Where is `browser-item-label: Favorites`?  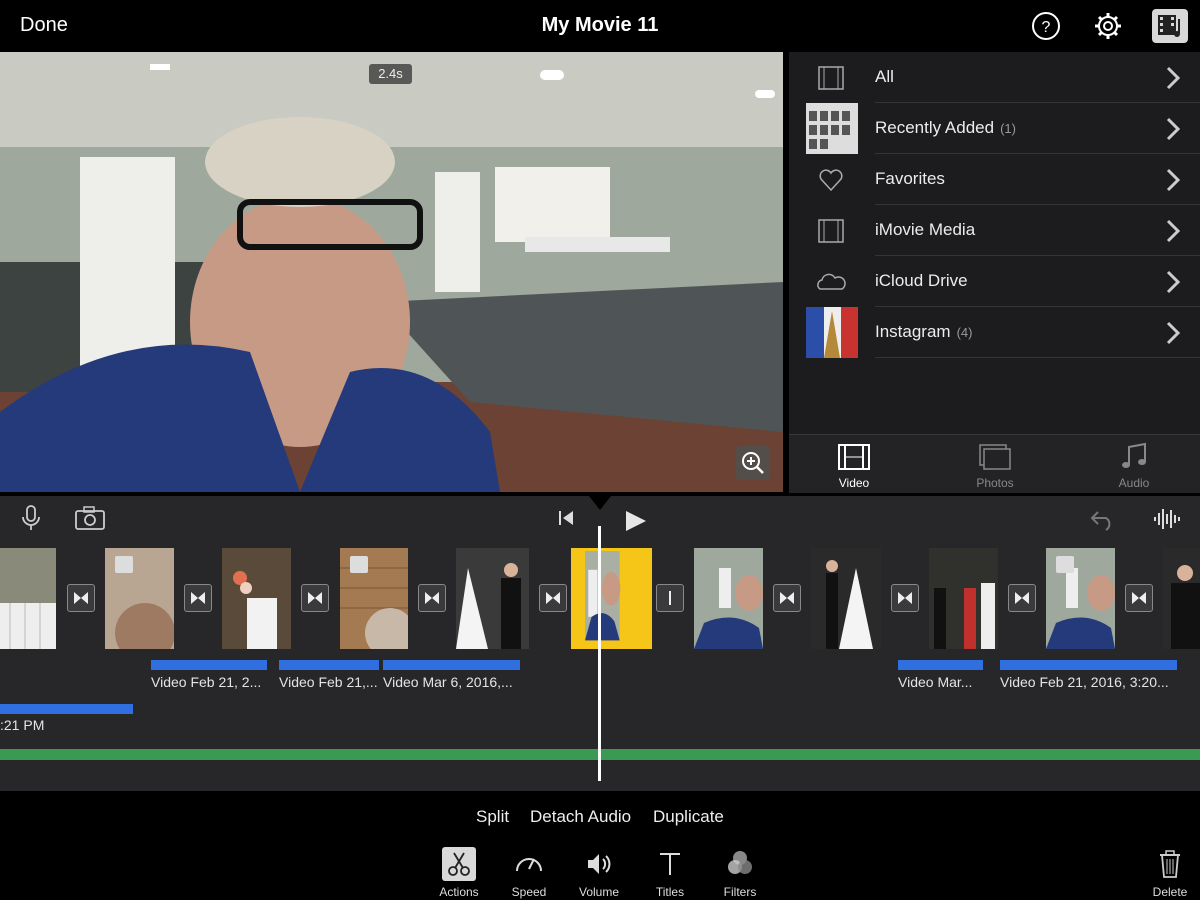 browser-item-label: Favorites is located at coordinates (910, 178).